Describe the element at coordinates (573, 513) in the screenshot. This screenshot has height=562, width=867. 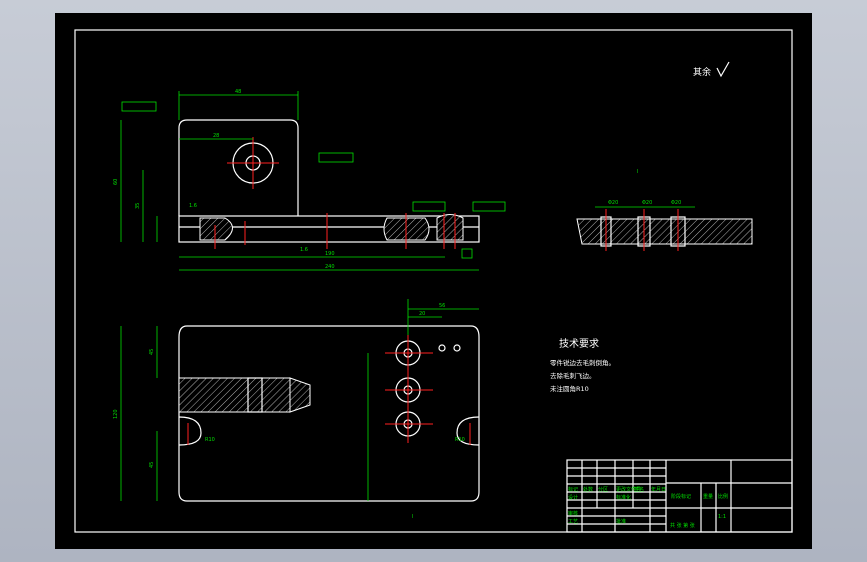
I see `tb-checker: 审核` at that location.